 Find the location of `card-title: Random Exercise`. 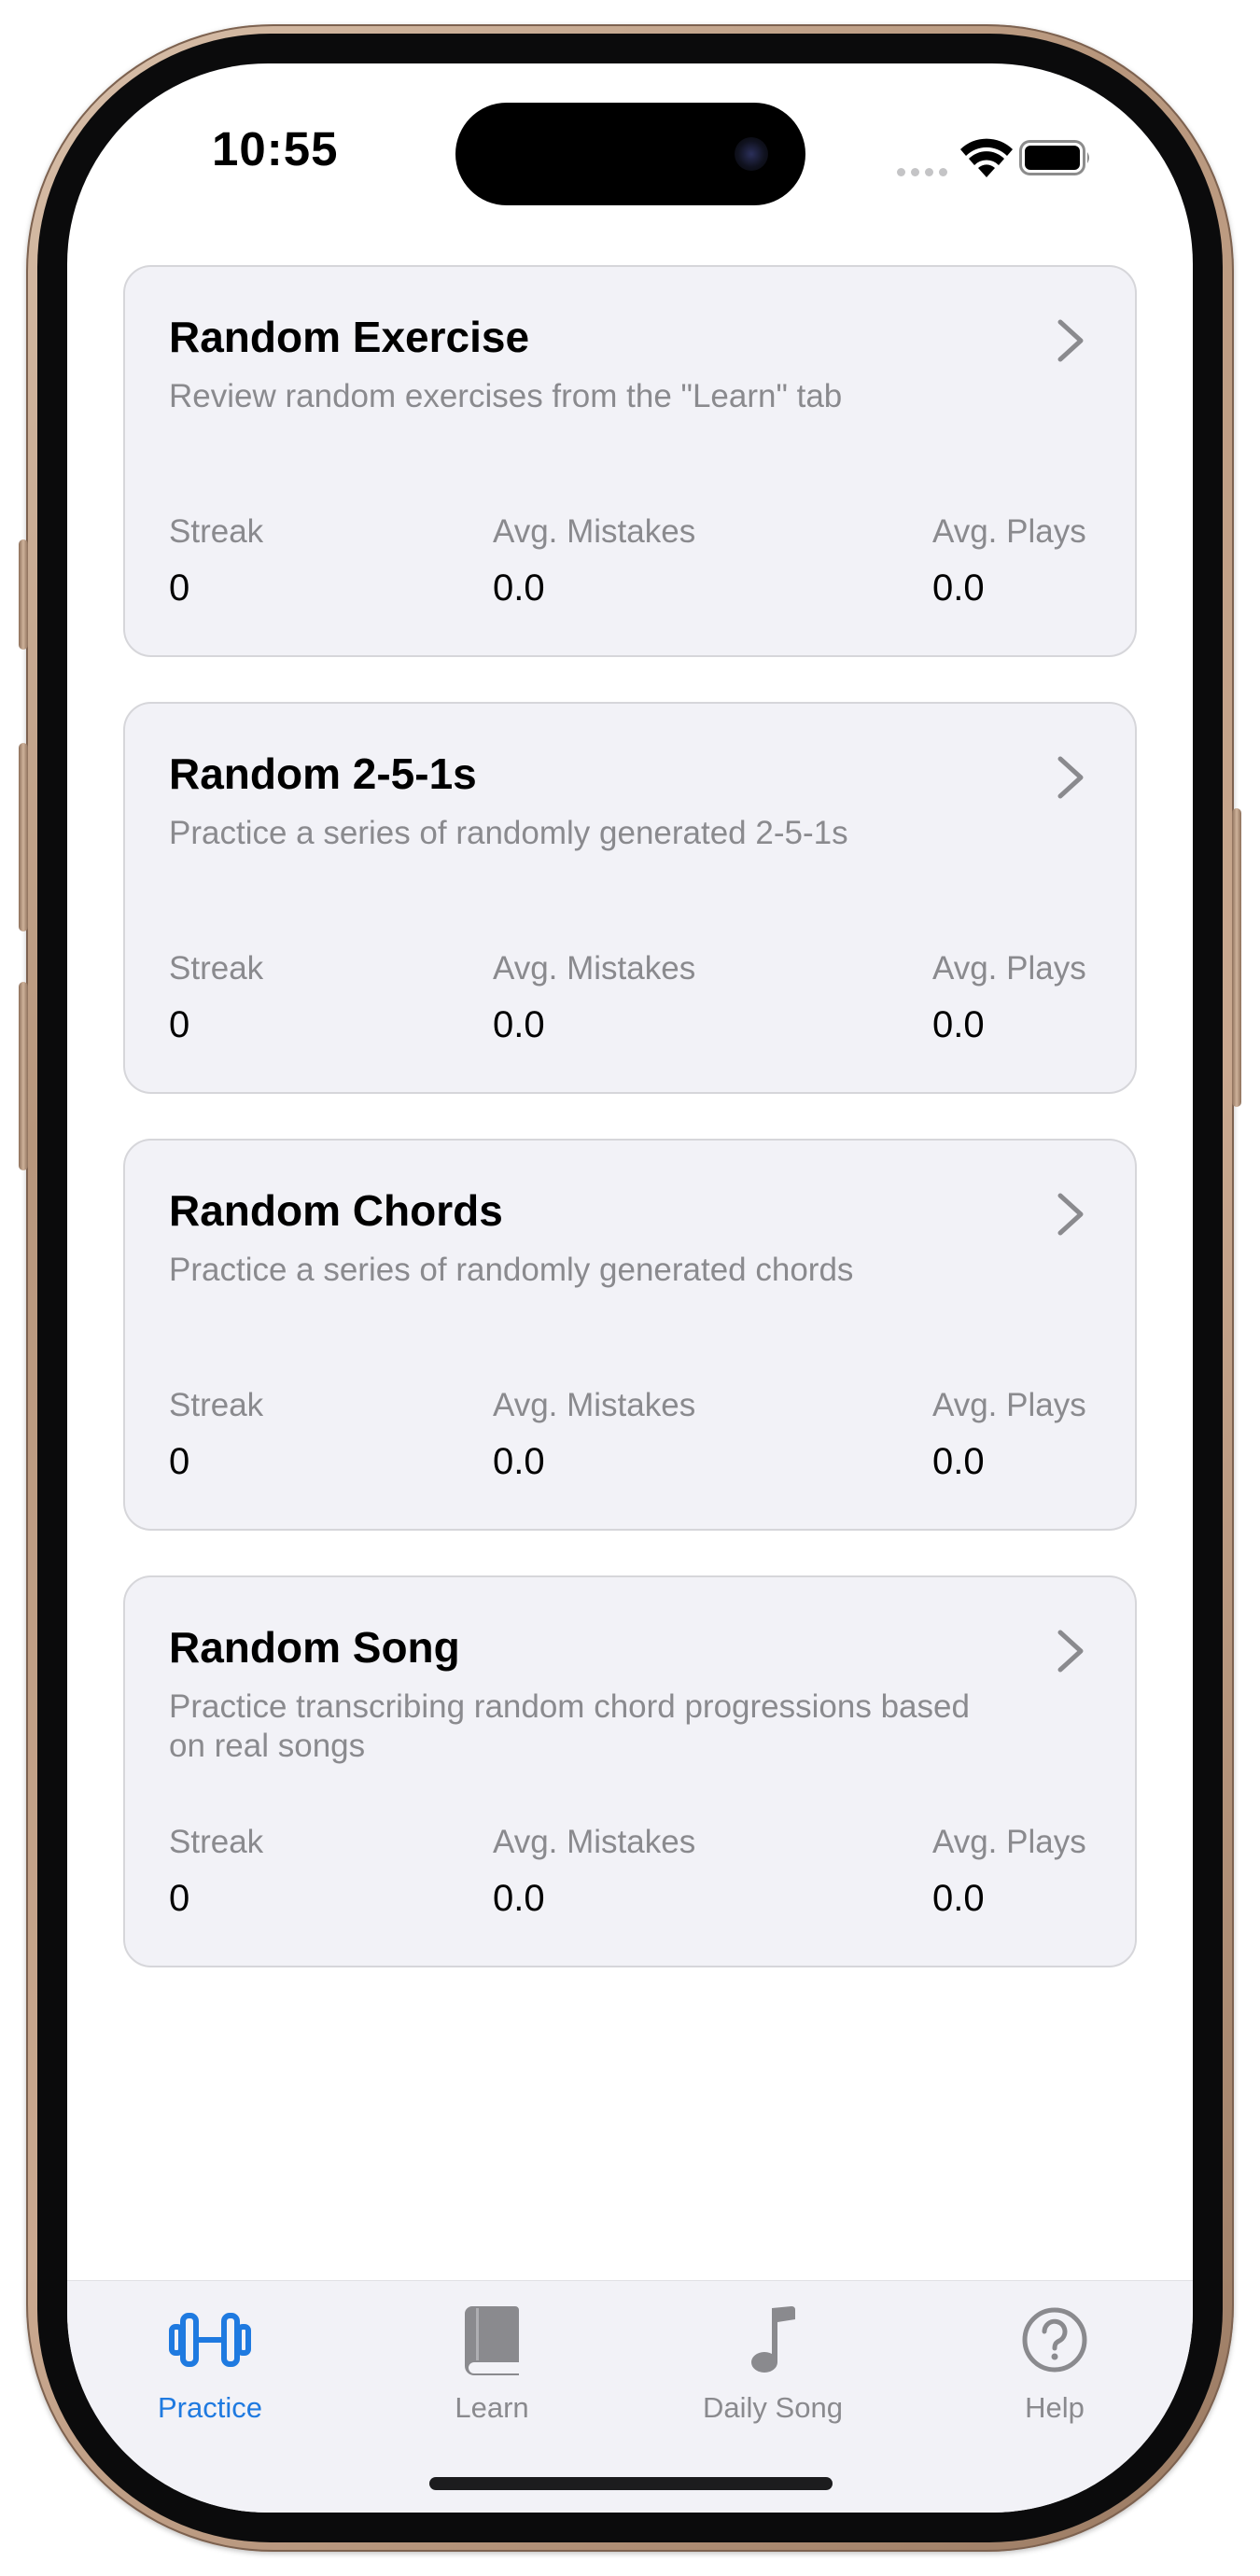

card-title: Random Exercise is located at coordinates (349, 337).